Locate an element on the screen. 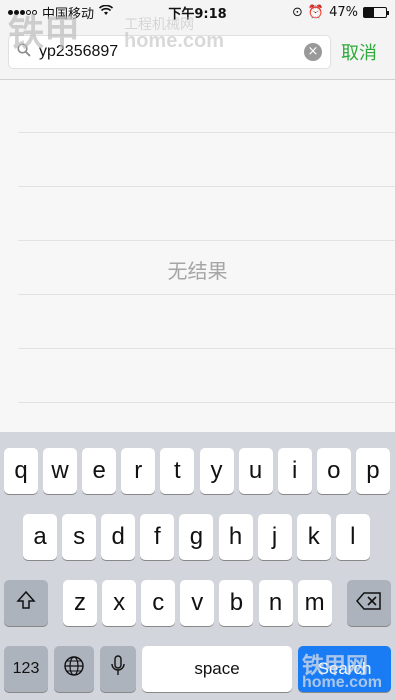 The width and height of the screenshot is (395, 700). key-m: m is located at coordinates (314, 603).